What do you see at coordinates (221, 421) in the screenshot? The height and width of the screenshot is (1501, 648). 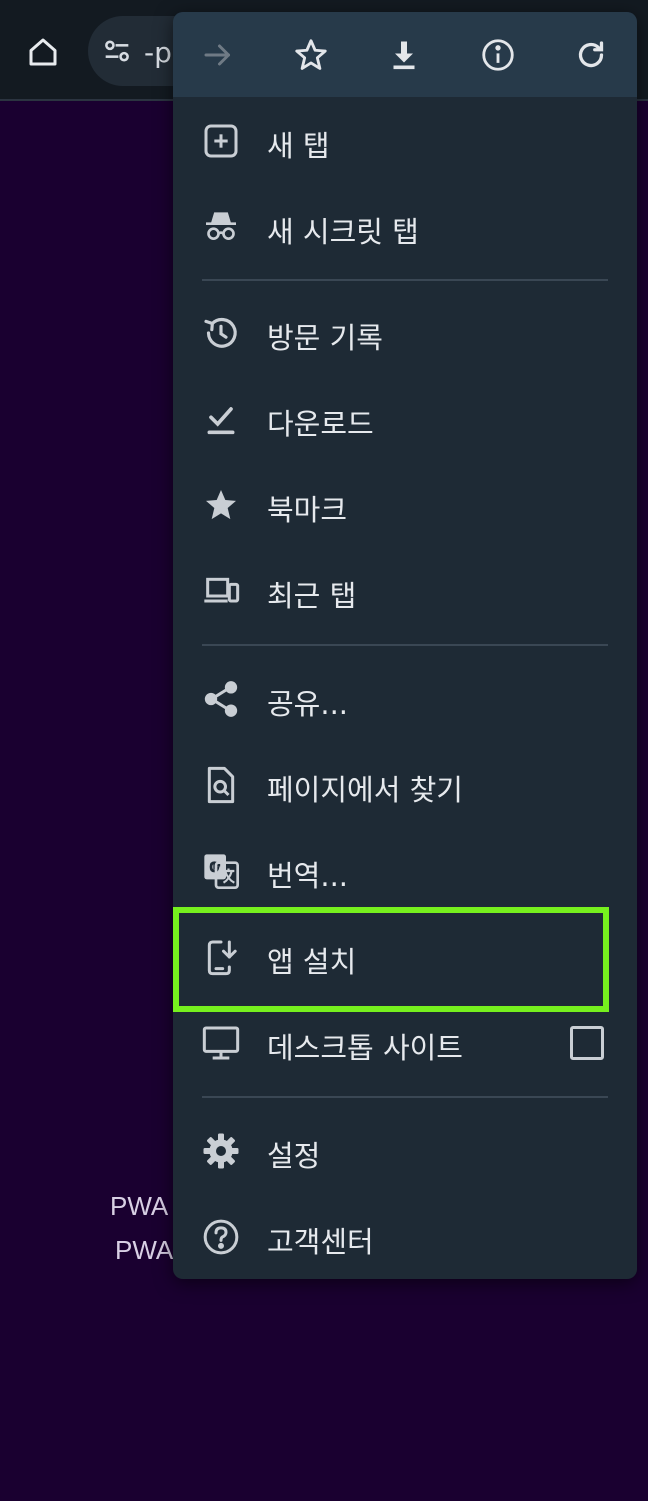 I see `downloads-icon` at bounding box center [221, 421].